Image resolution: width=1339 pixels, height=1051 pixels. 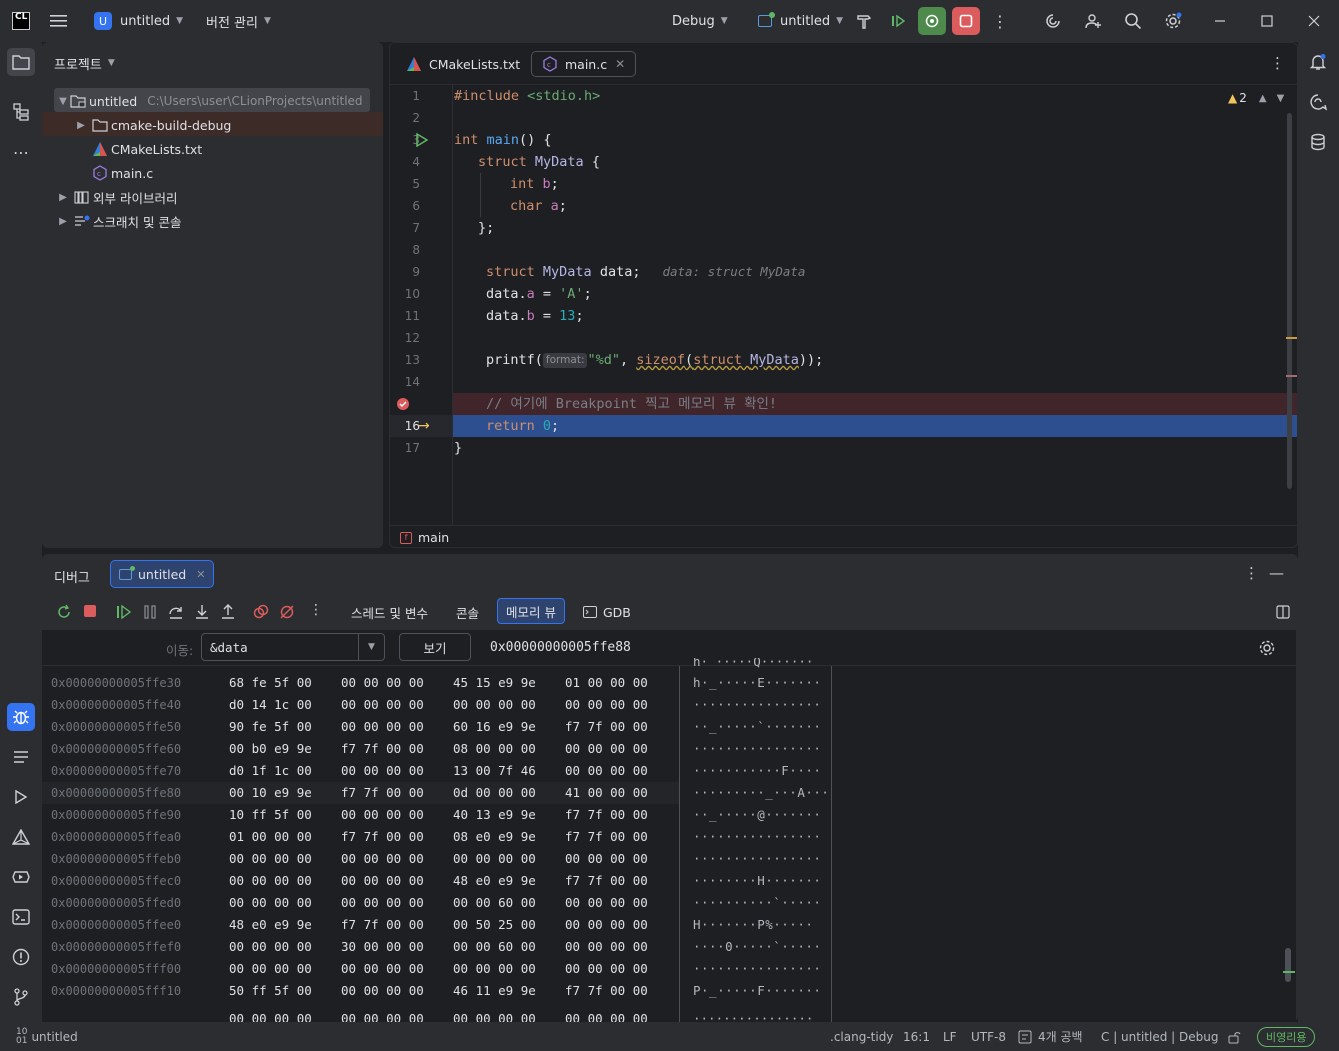 What do you see at coordinates (1133, 21) in the screenshot?
I see `search-button` at bounding box center [1133, 21].